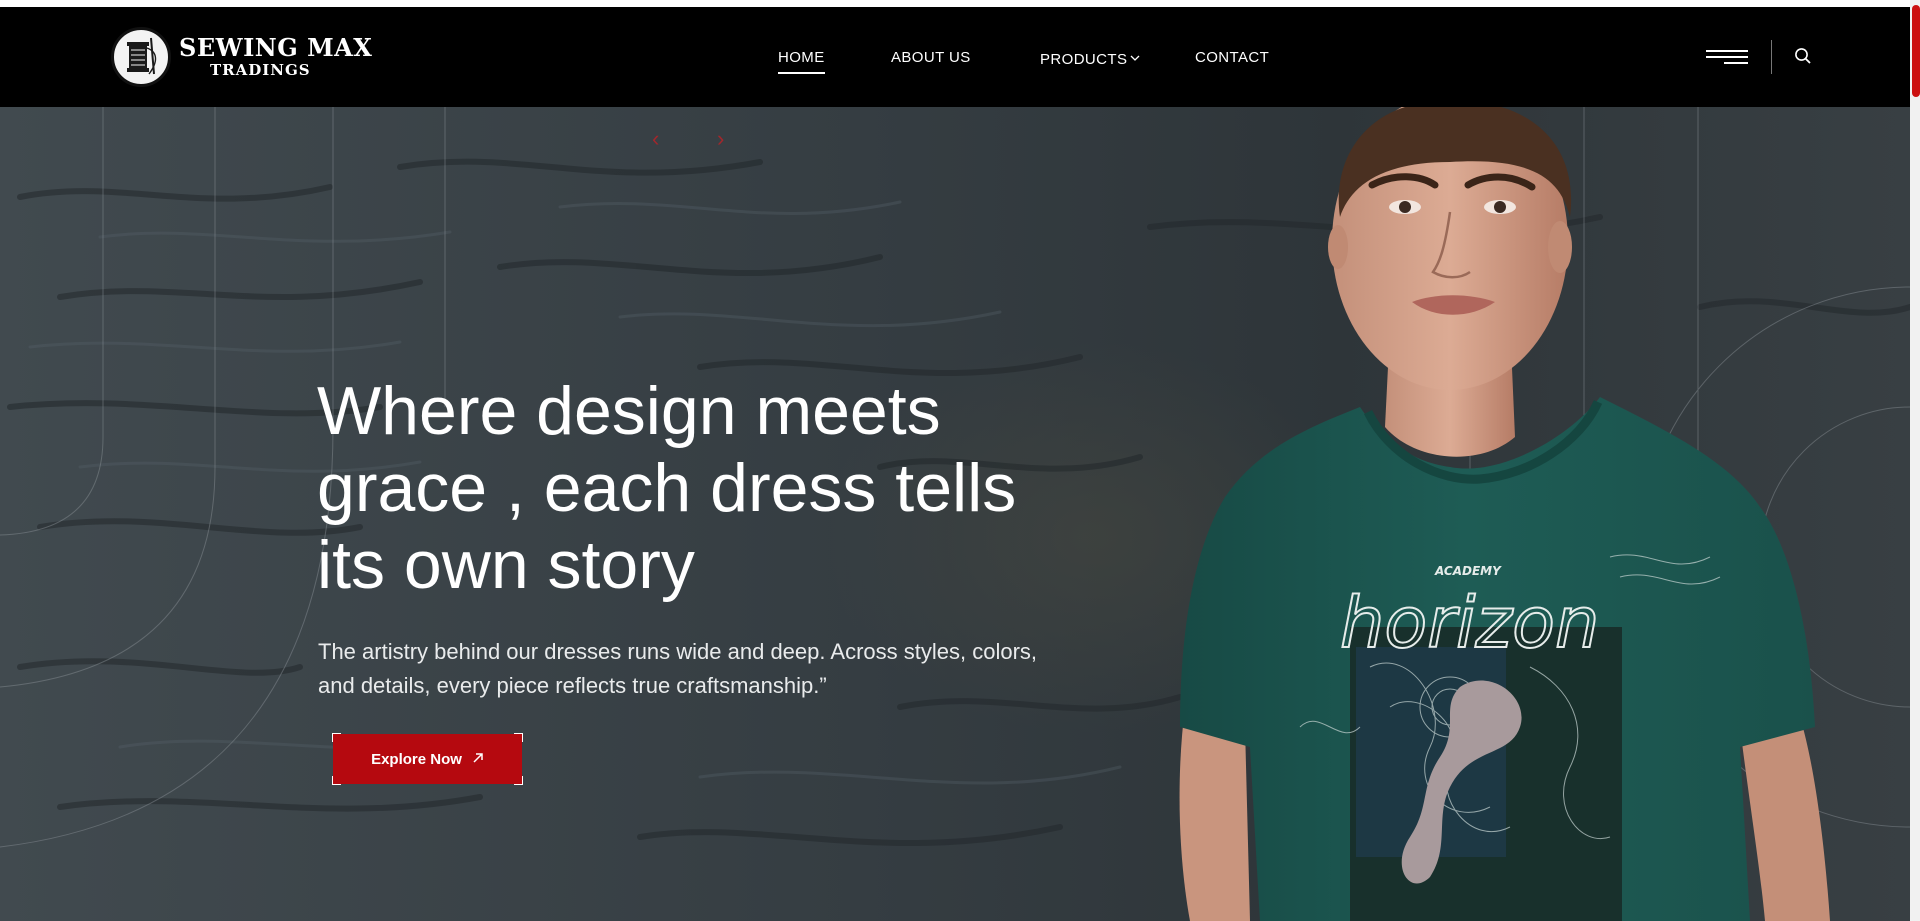 The image size is (1920, 921). I want to click on nav-item-home: HOME, so click(801, 61).